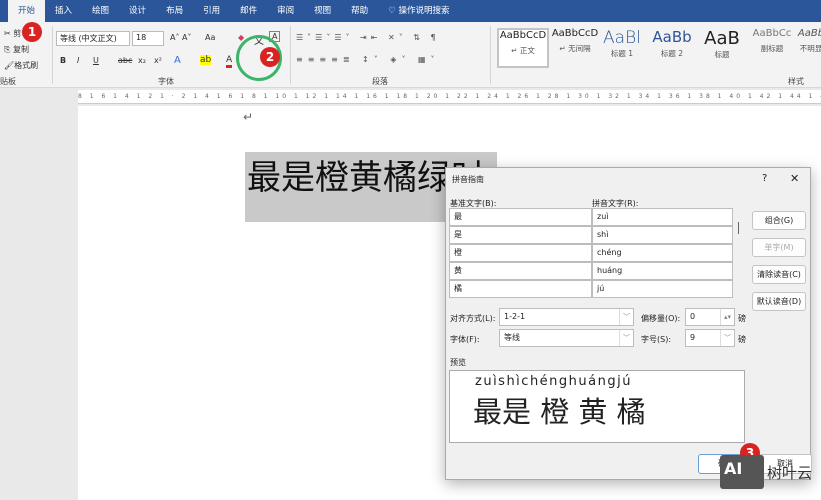 The image size is (821, 500). I want to click on style-name: 标题 2, so click(672, 53).